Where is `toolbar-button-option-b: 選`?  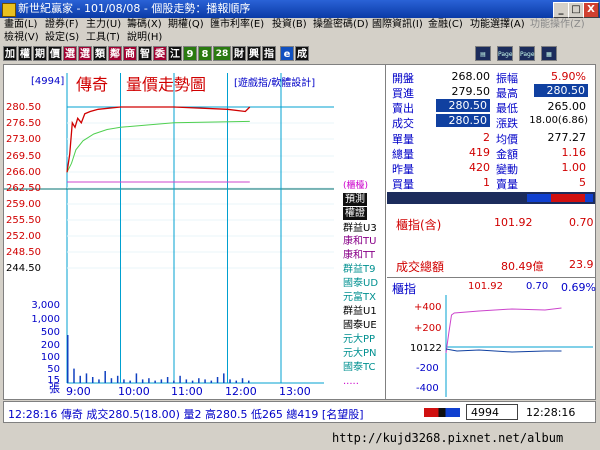
toolbar-button-option-b: 選 is located at coordinates (85, 53).